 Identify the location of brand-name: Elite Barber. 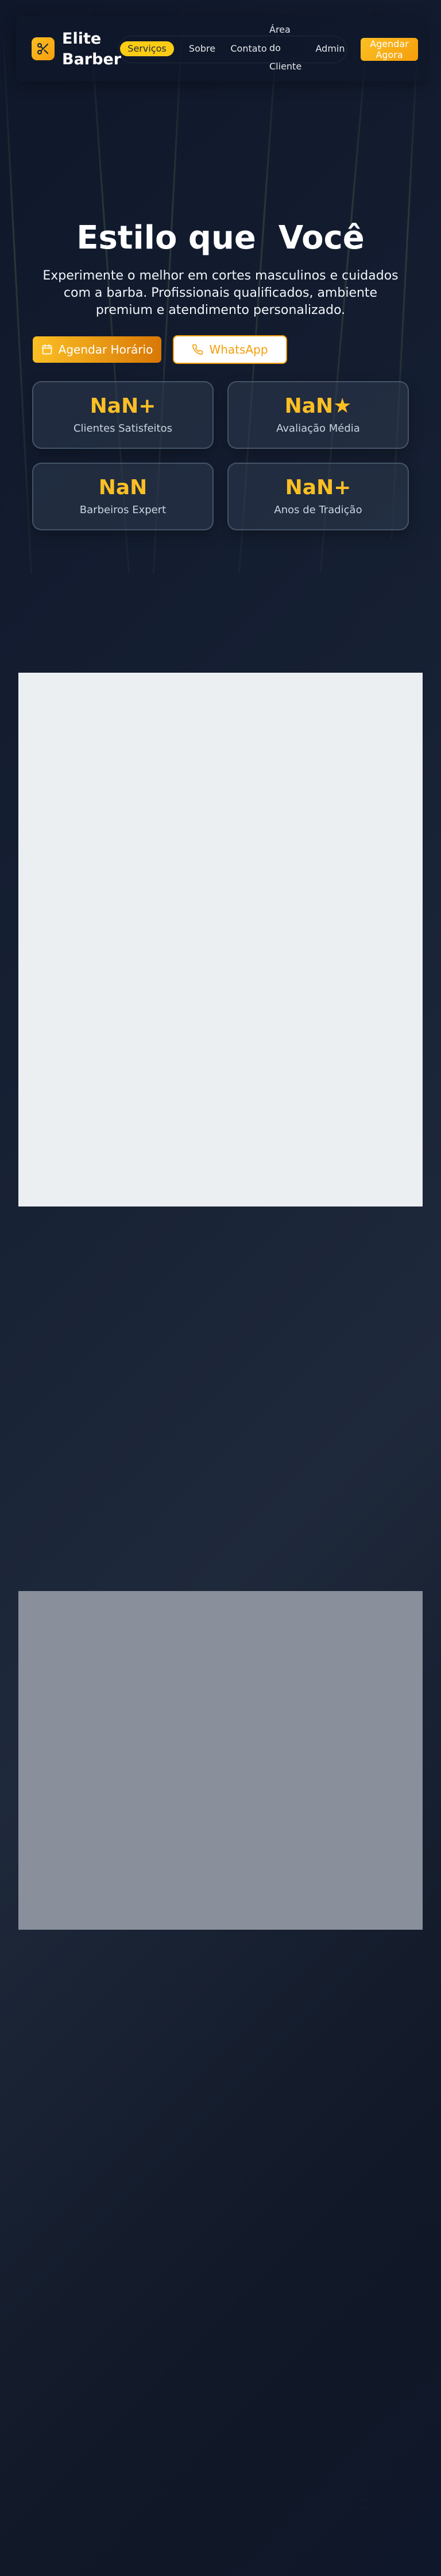
(93, 49).